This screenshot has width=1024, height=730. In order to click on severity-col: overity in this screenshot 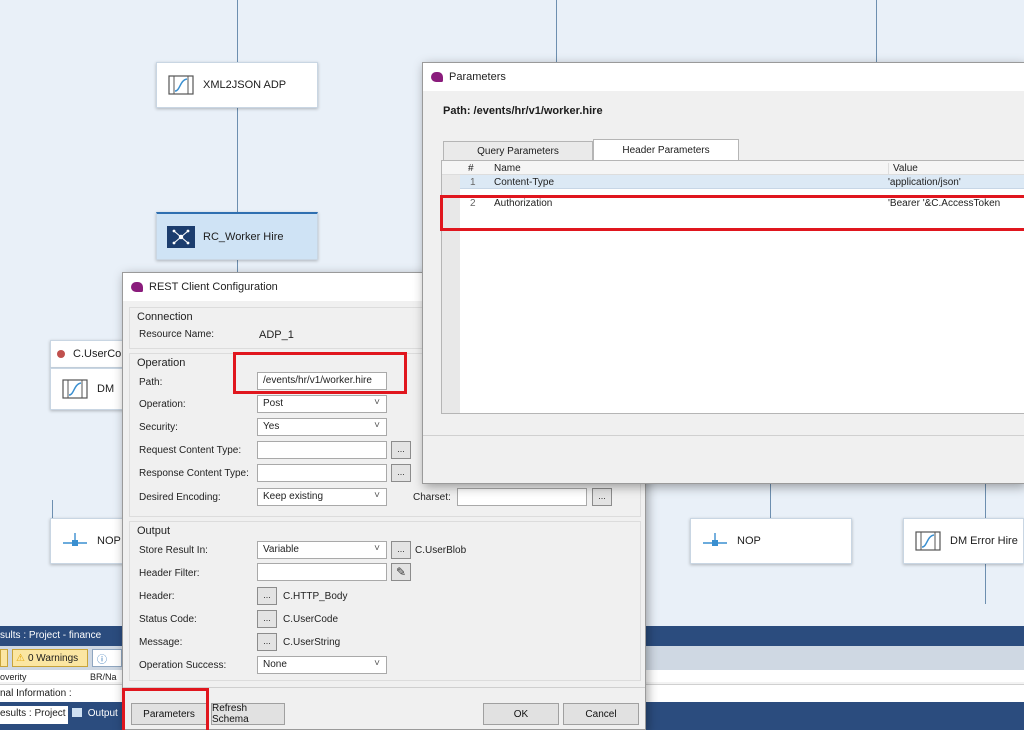, I will do `click(13, 677)`.